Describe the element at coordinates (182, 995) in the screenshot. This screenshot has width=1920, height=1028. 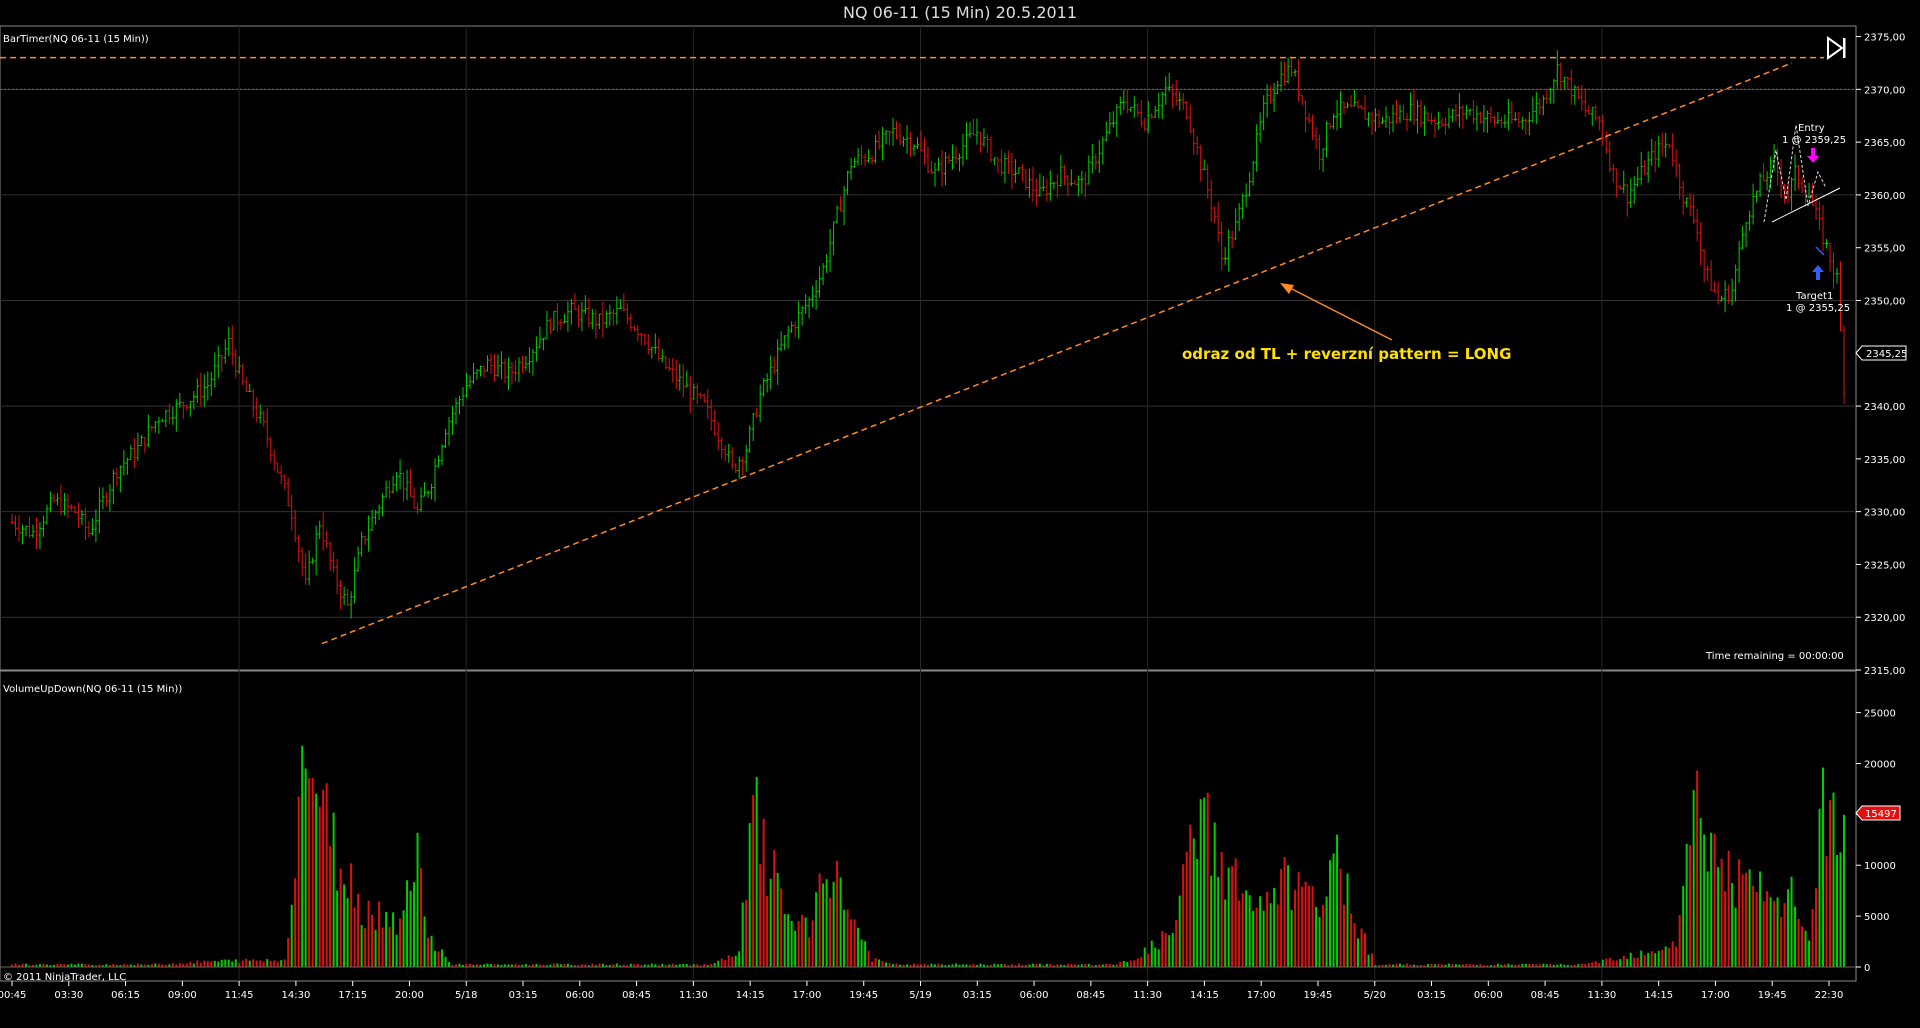
I see `time-tick-label: 09:00` at that location.